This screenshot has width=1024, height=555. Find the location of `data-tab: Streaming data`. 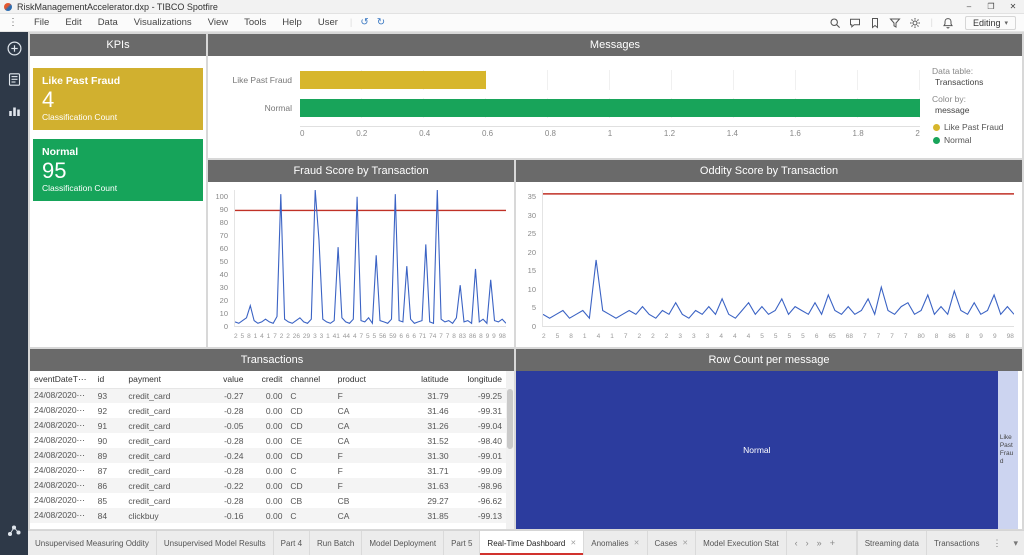

data-tab: Streaming data is located at coordinates (891, 543).